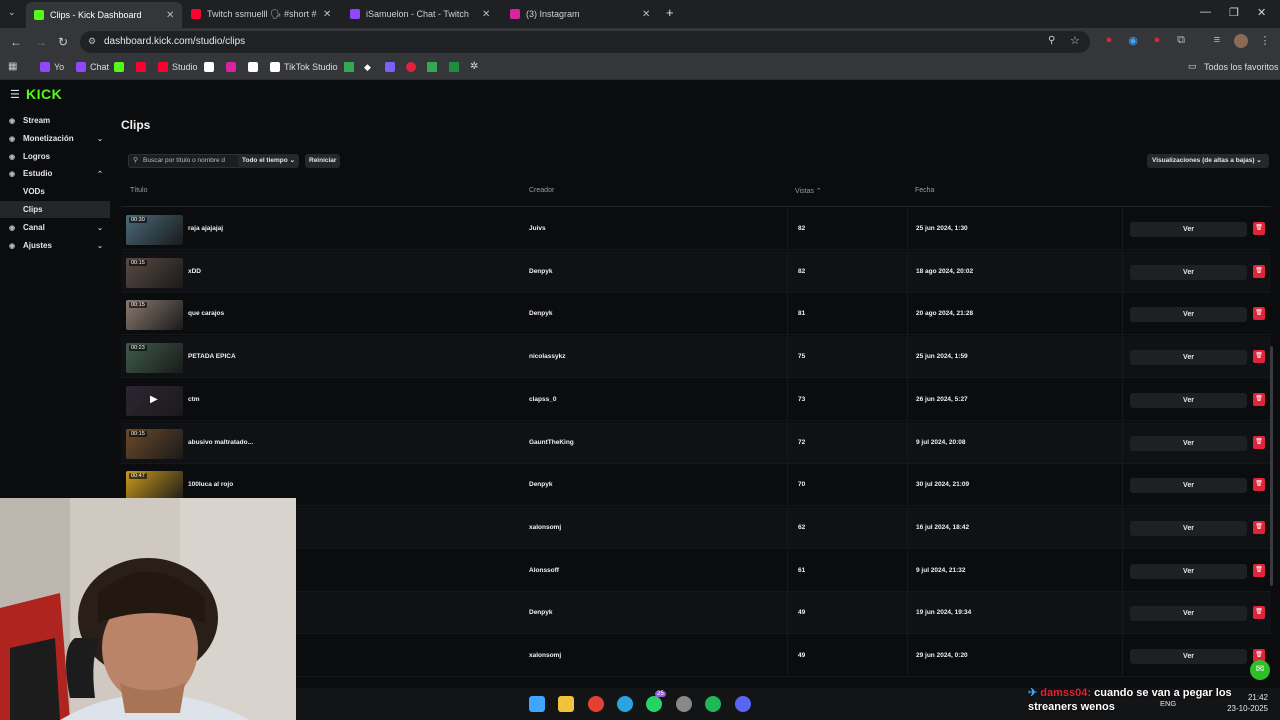  What do you see at coordinates (304, 67) in the screenshot?
I see `bookmark-item: TikTok Studio` at bounding box center [304, 67].